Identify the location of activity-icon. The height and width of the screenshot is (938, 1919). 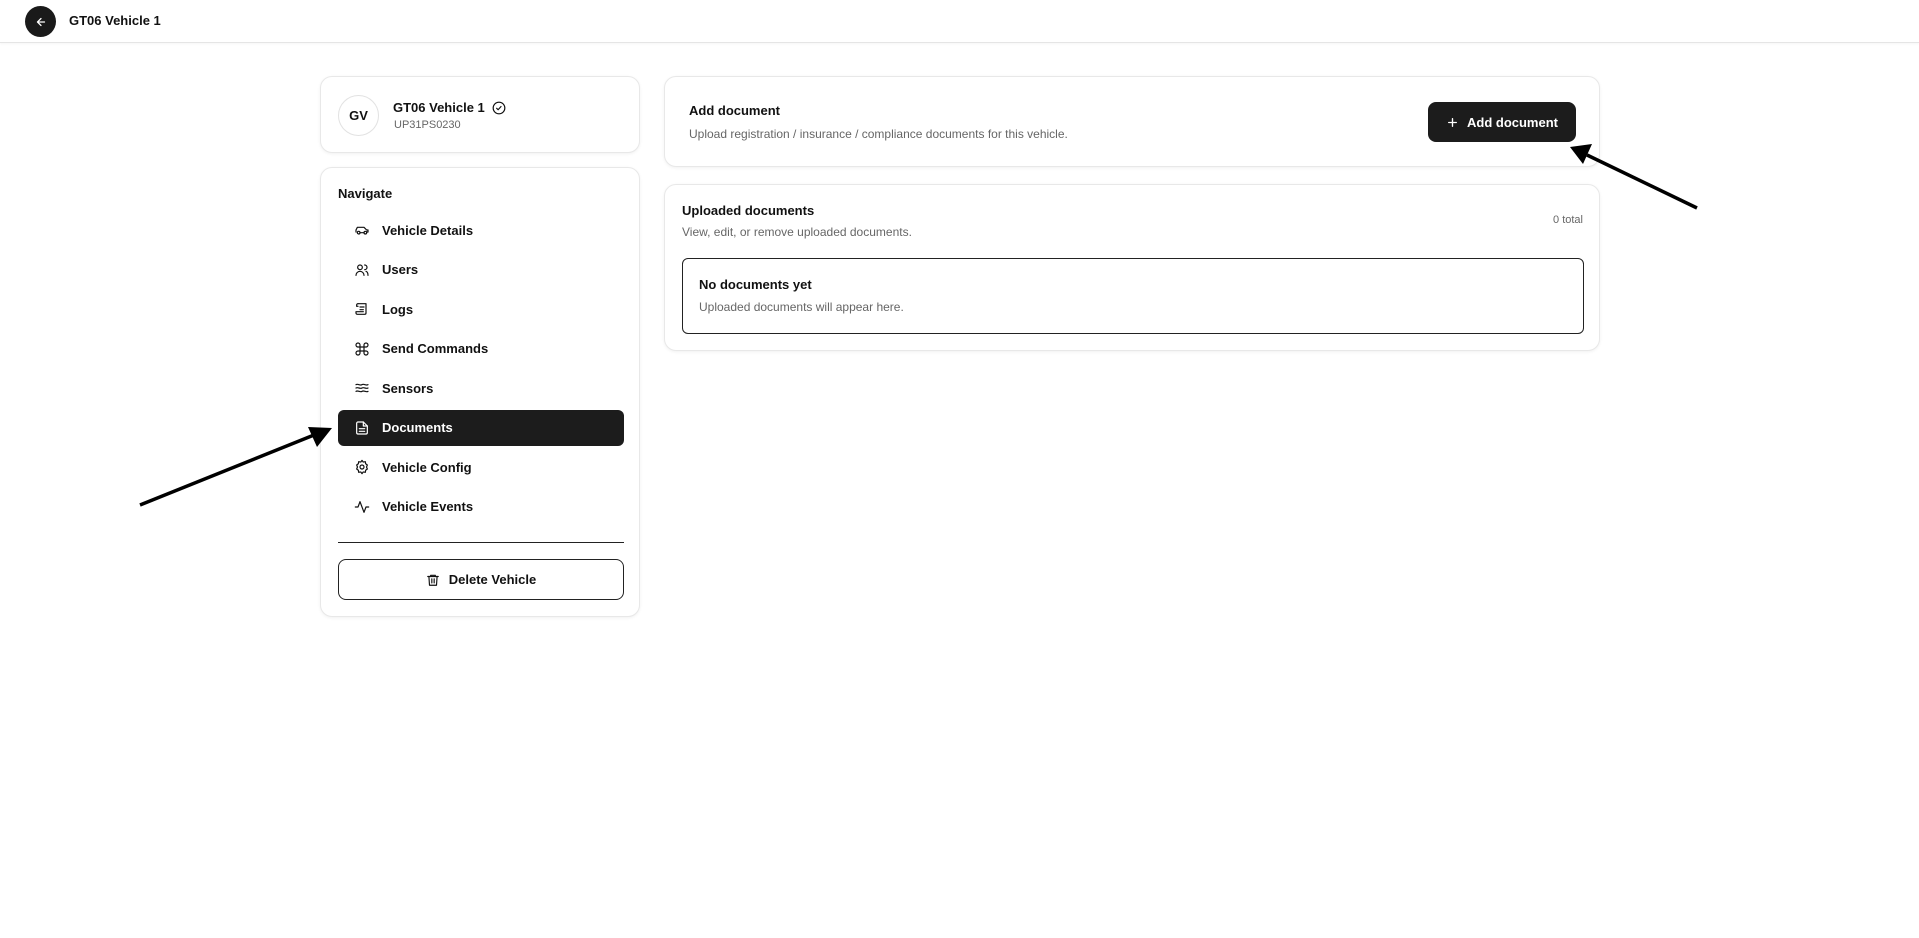
(362, 507).